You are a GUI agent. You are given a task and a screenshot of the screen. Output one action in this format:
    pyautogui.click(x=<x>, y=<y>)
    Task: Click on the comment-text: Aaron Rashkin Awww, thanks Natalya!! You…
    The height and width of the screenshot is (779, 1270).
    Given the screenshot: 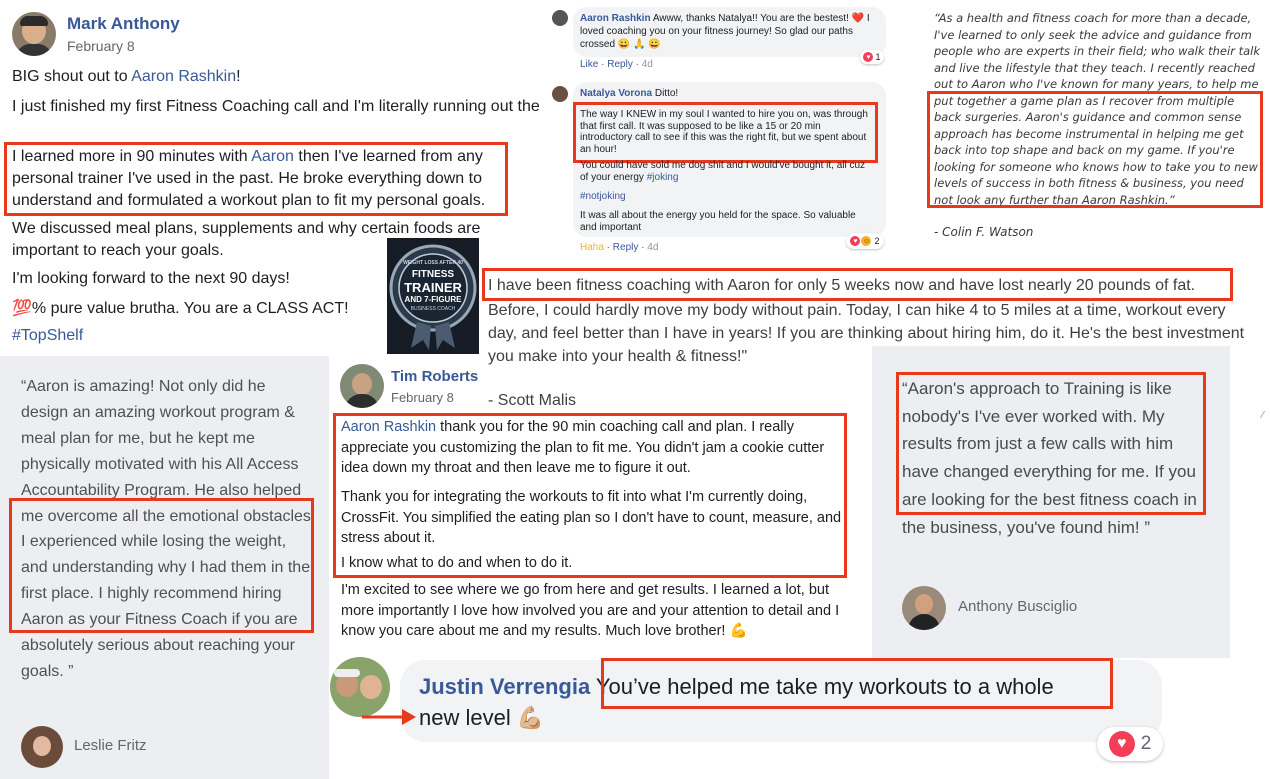 What is the action you would take?
    pyautogui.click(x=725, y=31)
    